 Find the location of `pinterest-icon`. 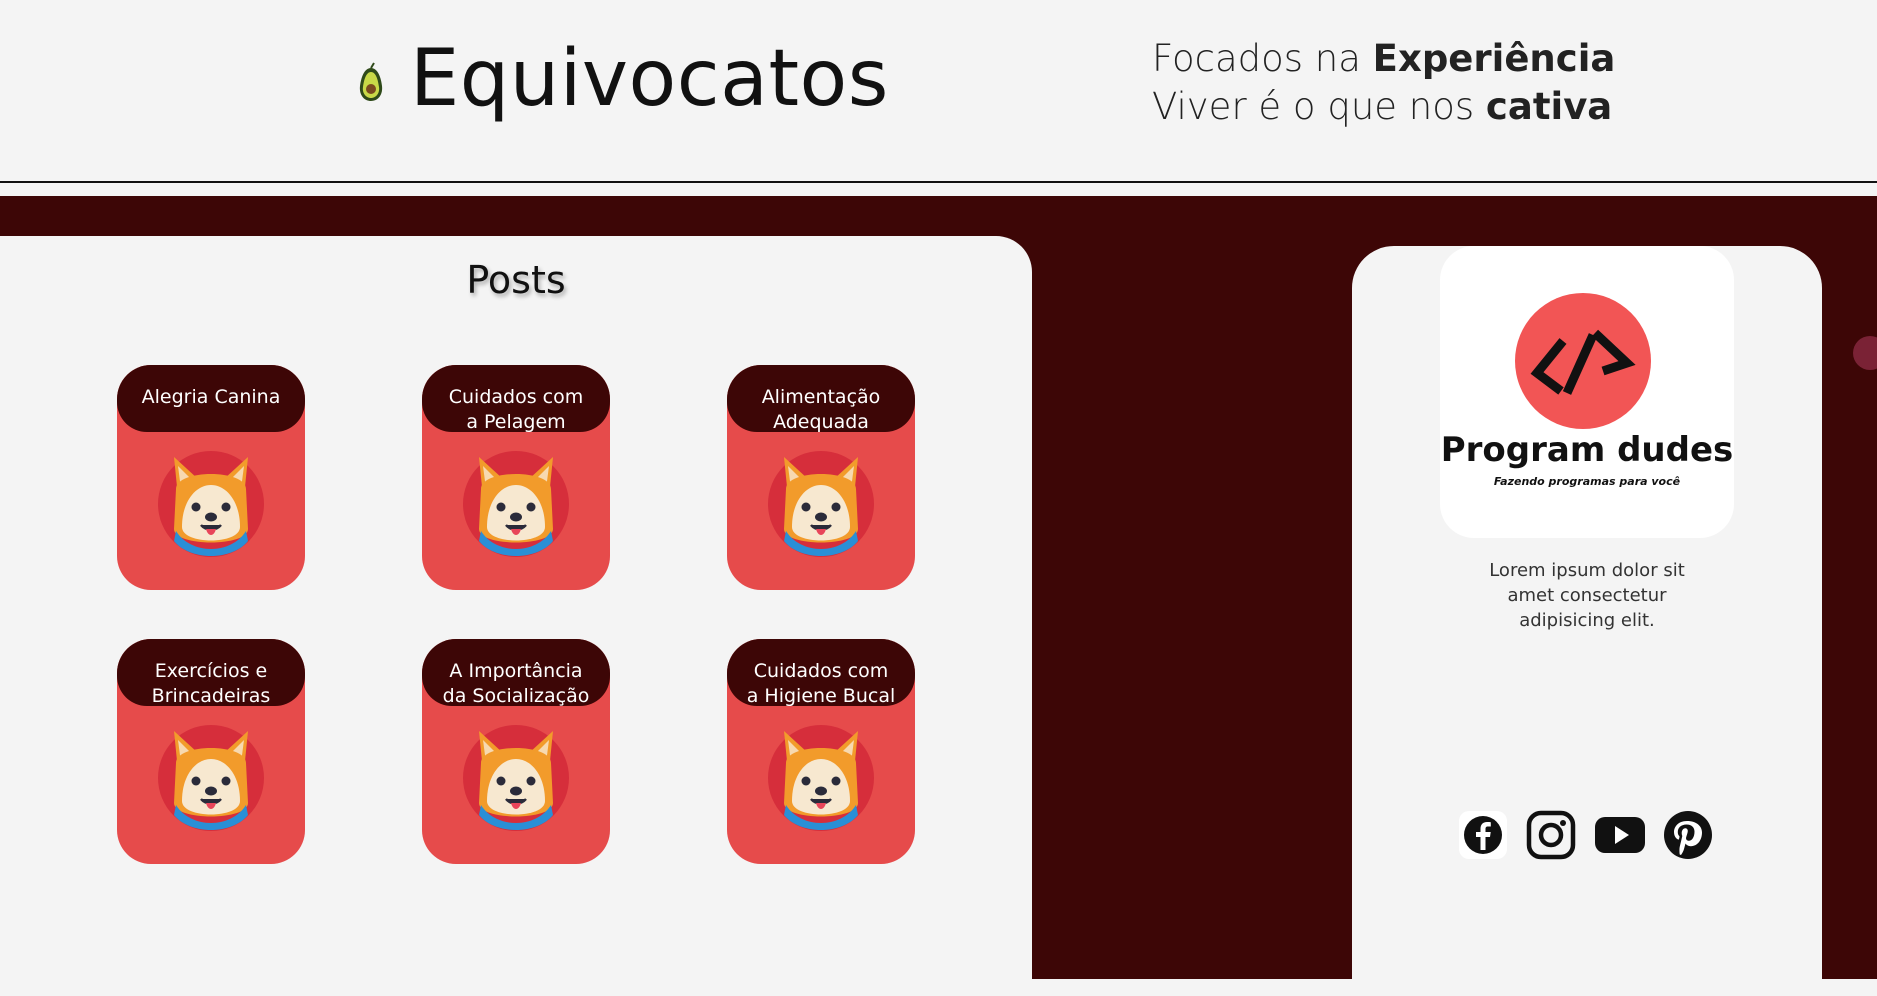

pinterest-icon is located at coordinates (1688, 835).